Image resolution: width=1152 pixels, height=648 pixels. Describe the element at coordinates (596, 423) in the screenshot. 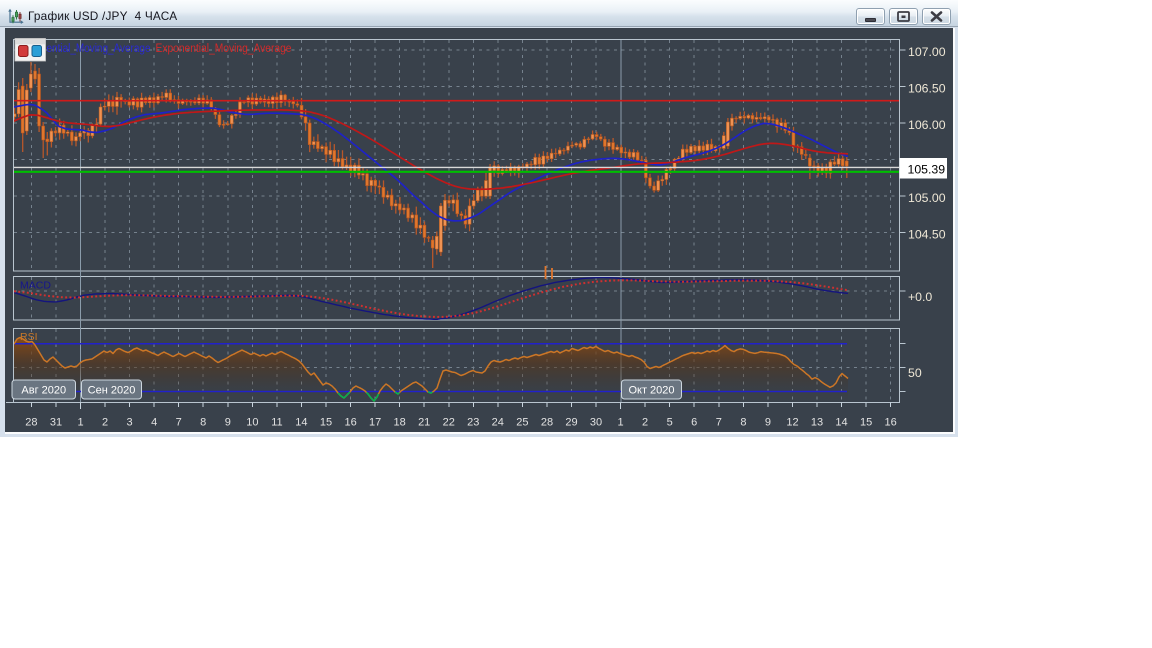

I see `svg-text: 30` at that location.